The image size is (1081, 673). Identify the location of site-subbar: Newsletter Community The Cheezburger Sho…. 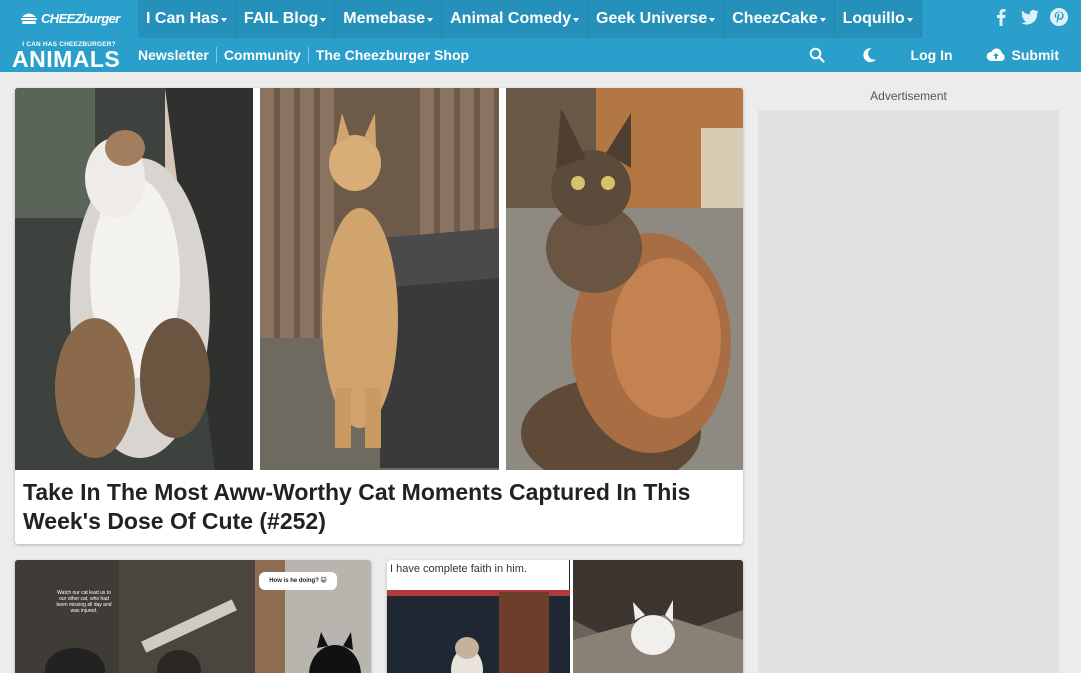
(609, 55).